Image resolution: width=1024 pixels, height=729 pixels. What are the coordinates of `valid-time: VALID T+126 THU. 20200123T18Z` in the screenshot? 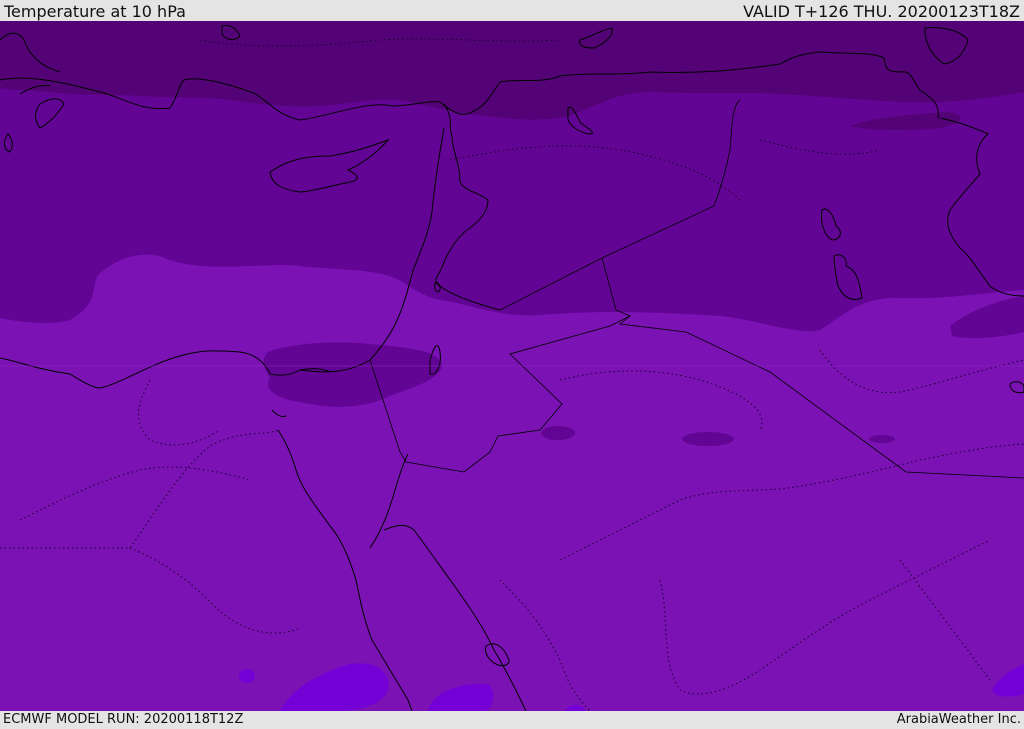 It's located at (881, 11).